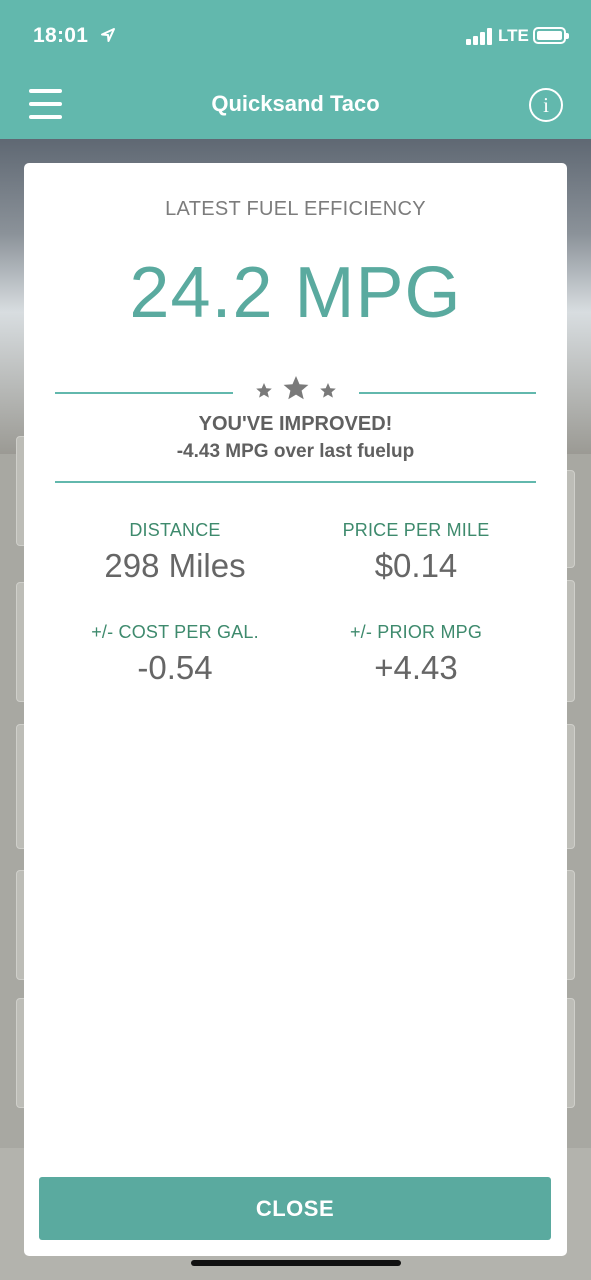 Image resolution: width=591 pixels, height=1280 pixels. Describe the element at coordinates (61, 35) in the screenshot. I see `status-time: 18:01` at that location.